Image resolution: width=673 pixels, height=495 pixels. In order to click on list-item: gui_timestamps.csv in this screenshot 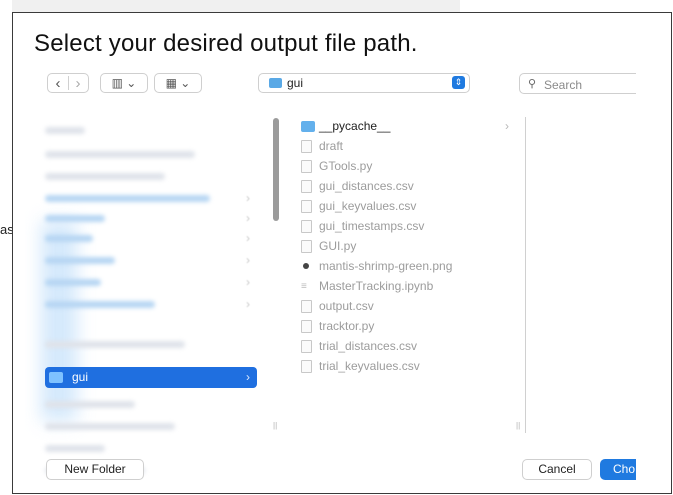, I will do `click(405, 226)`.